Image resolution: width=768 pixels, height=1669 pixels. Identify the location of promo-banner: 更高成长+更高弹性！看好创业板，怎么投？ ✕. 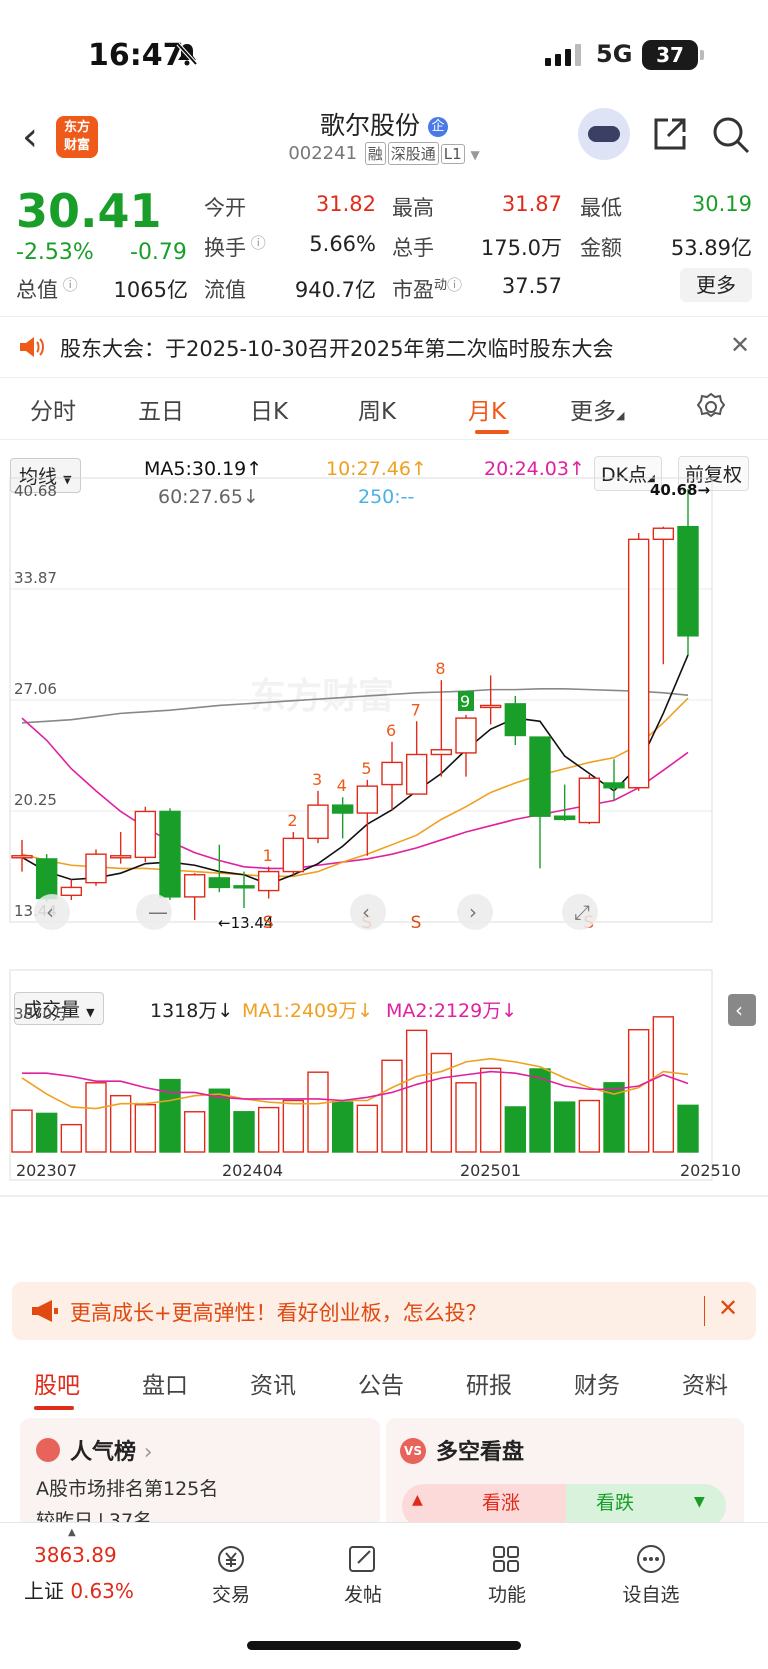
(384, 1311).